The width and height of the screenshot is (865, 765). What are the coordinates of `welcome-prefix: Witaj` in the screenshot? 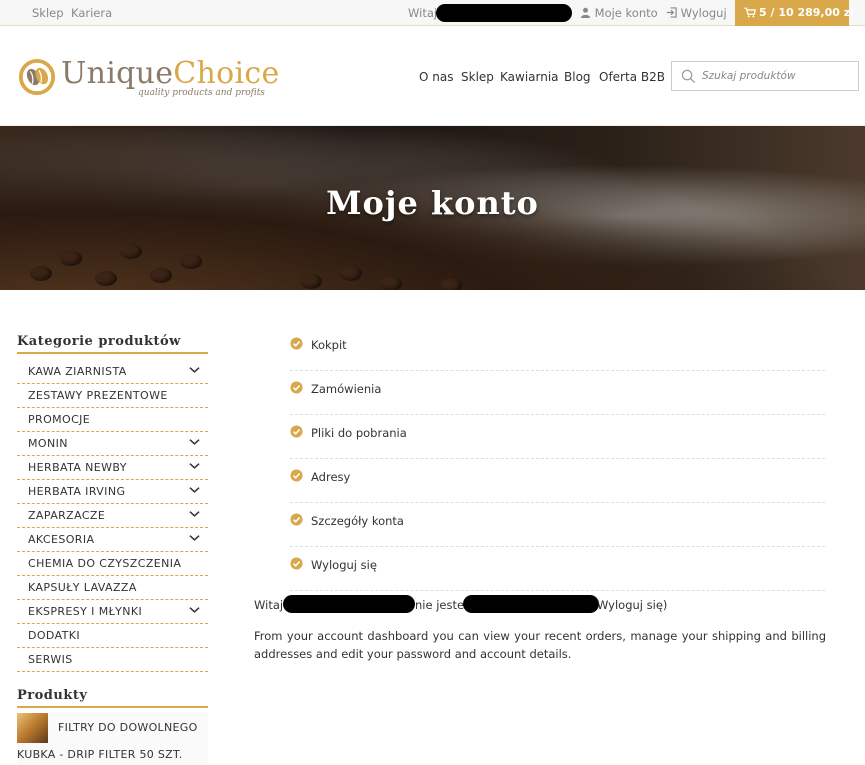 It's located at (269, 605).